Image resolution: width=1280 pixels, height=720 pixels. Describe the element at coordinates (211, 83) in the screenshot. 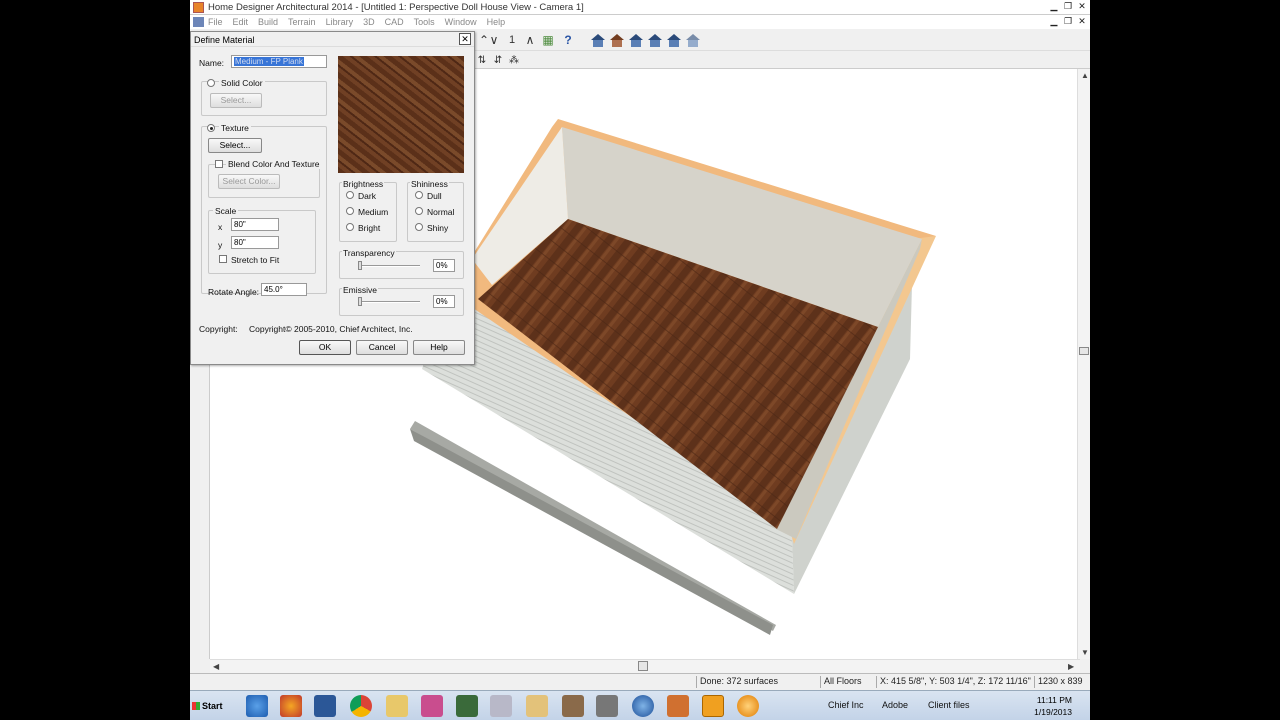

I see `solid-color-radio` at that location.